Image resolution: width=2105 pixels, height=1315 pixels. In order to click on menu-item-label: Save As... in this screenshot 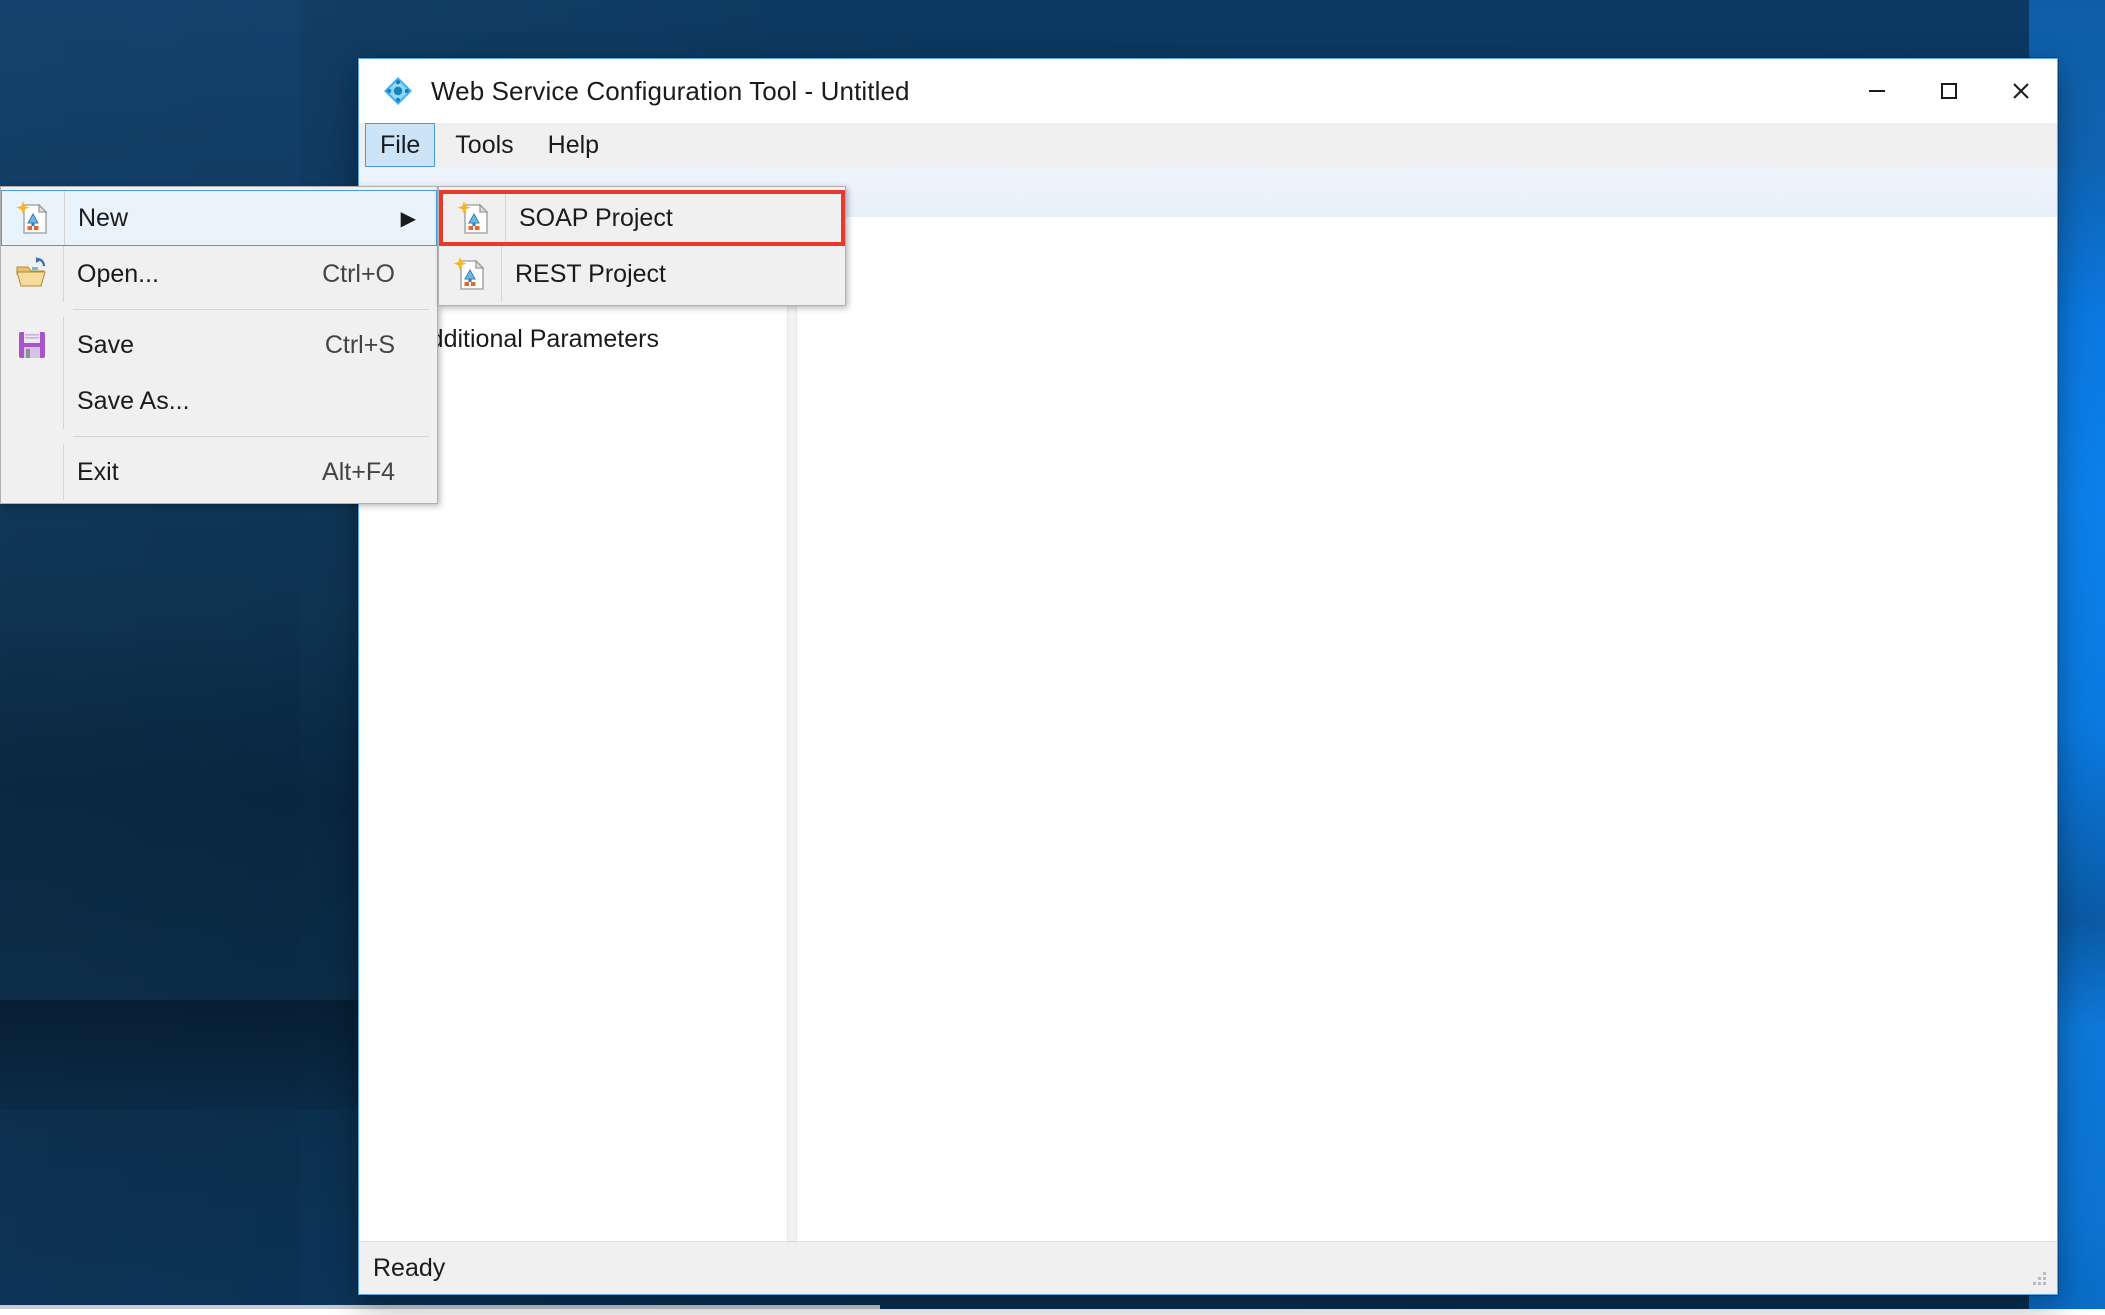, I will do `click(133, 400)`.